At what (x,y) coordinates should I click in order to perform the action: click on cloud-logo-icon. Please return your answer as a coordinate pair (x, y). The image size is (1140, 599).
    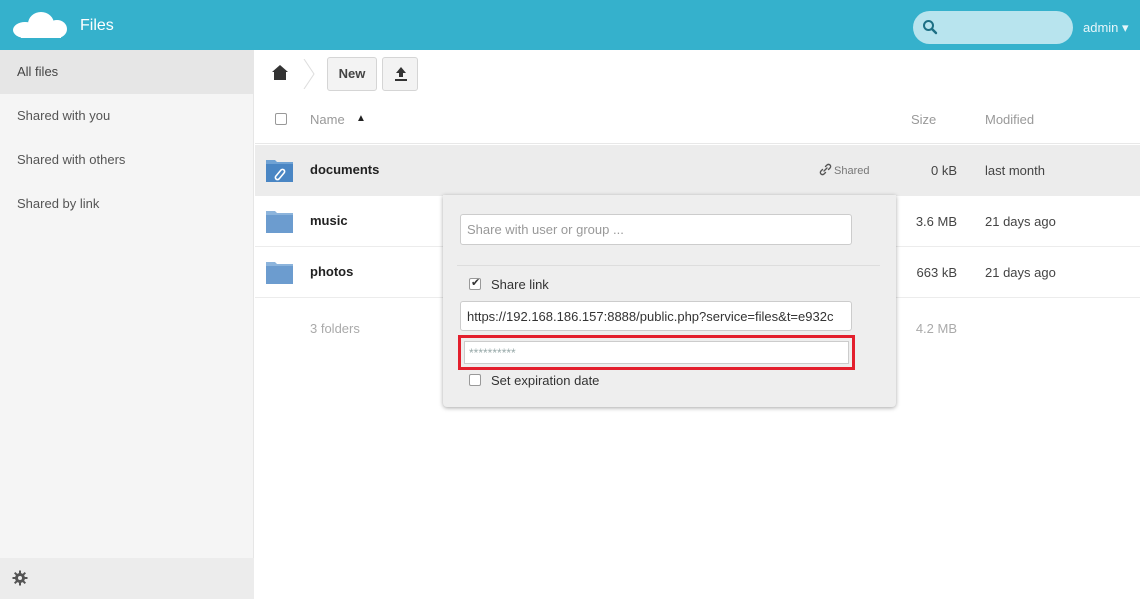
    Looking at the image, I should click on (41, 25).